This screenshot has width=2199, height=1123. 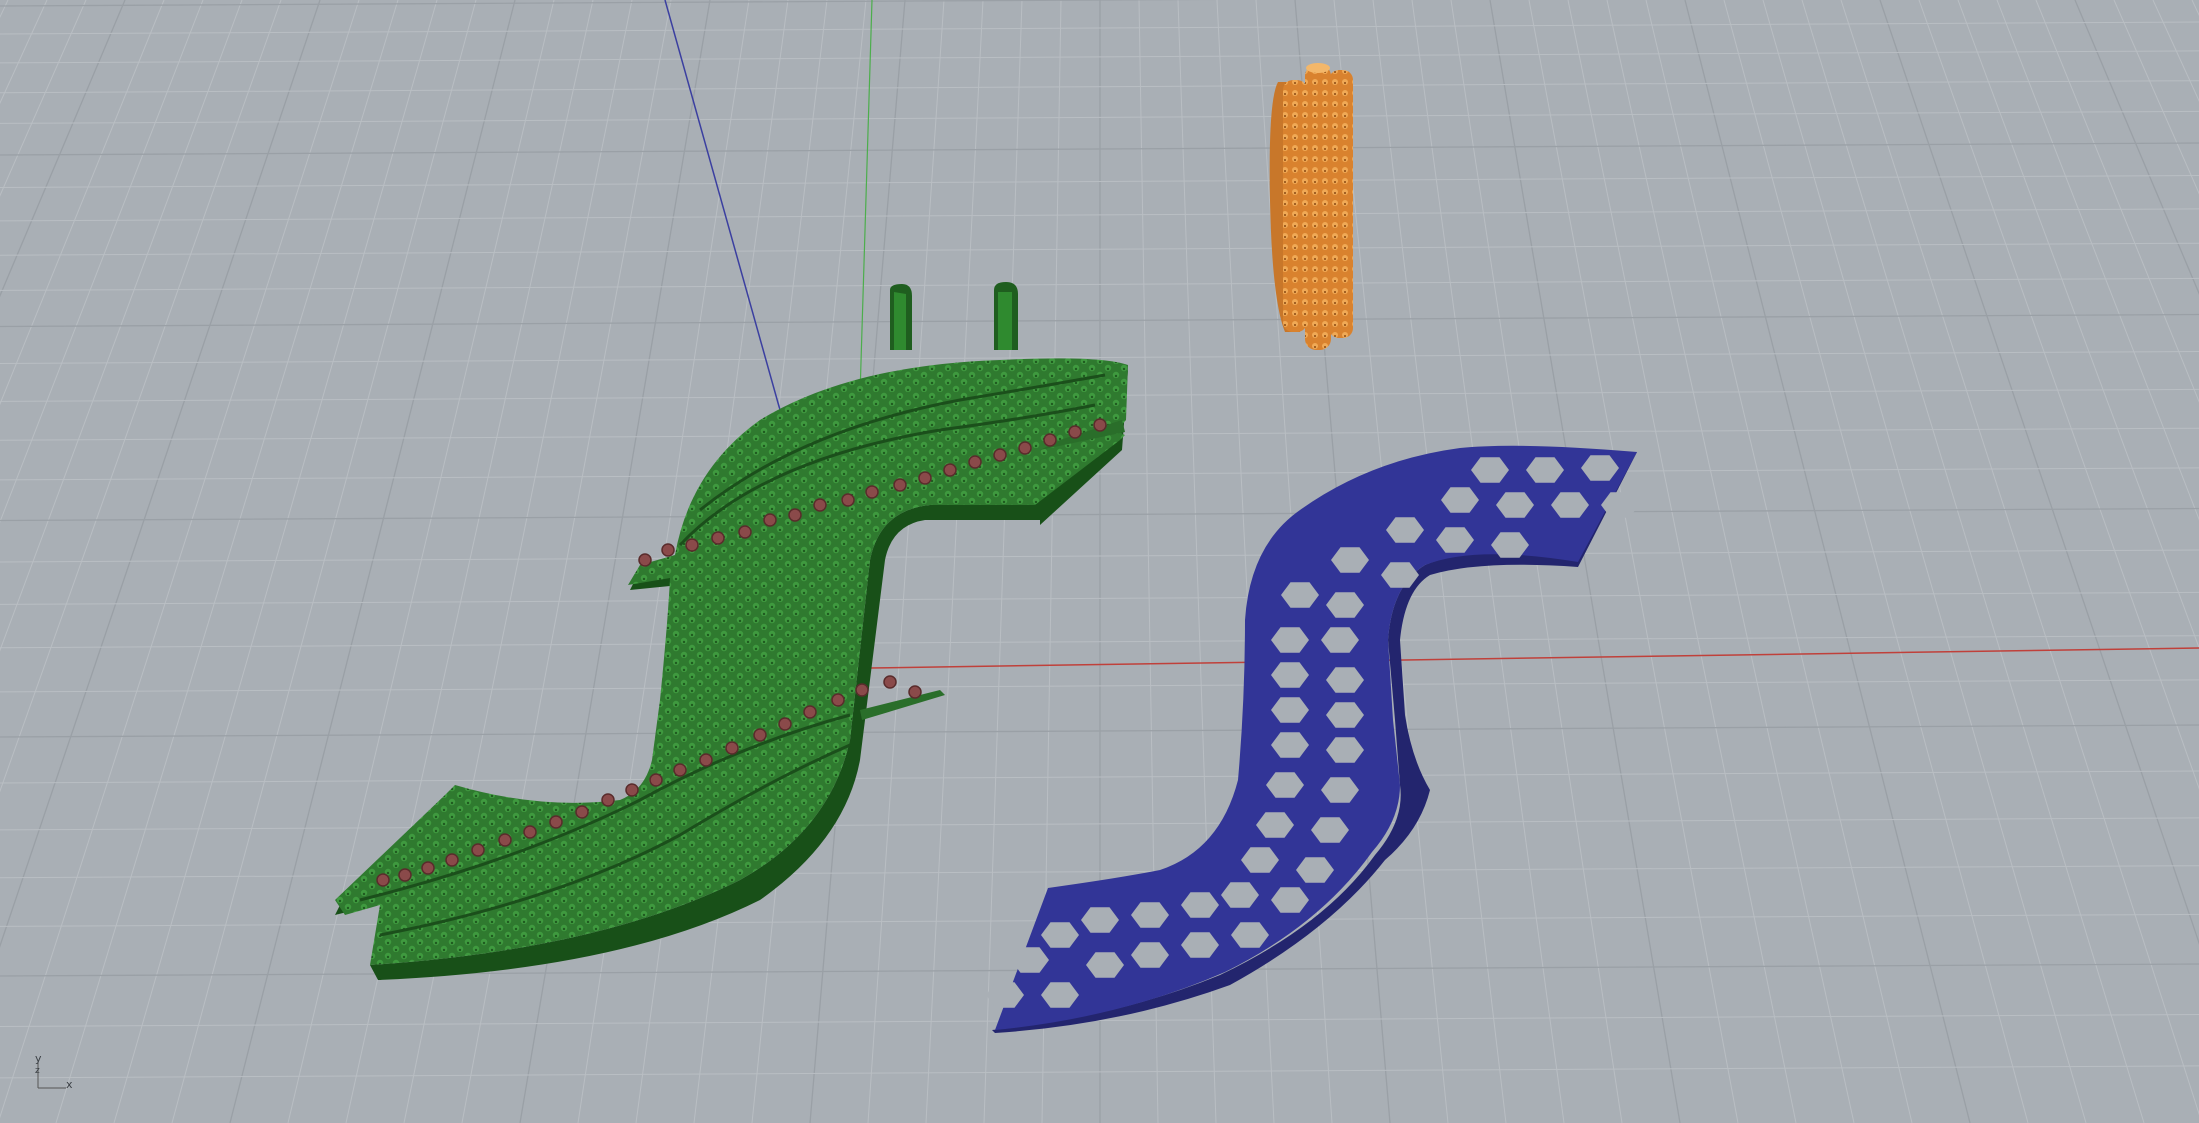 I want to click on gizmo-z-label: z, so click(x=37, y=1071).